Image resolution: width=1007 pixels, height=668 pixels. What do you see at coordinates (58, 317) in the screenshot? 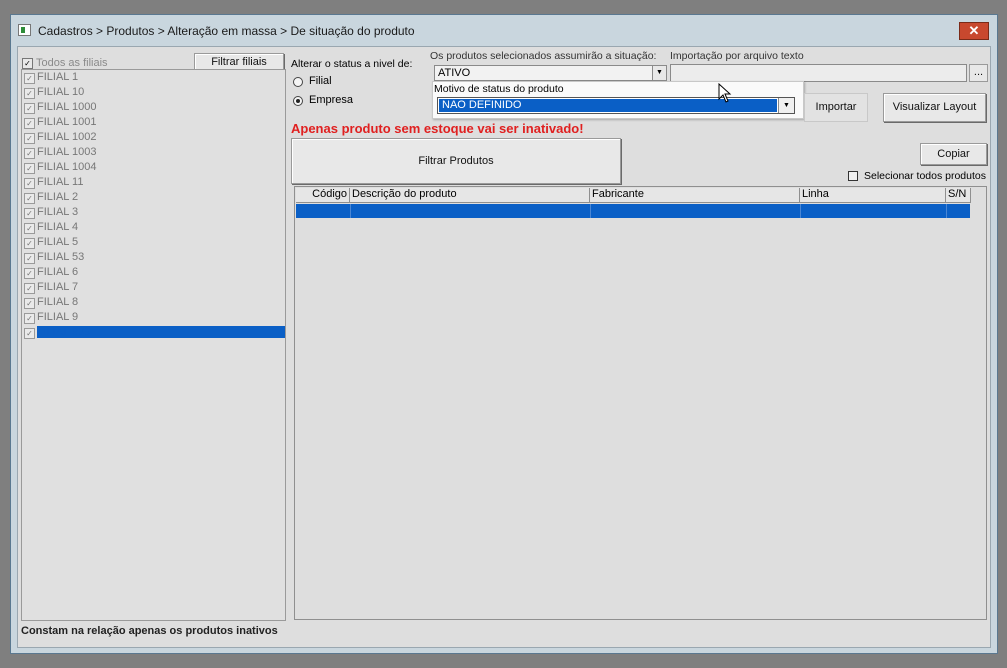
I see `branch-label: FILIAL 9` at bounding box center [58, 317].